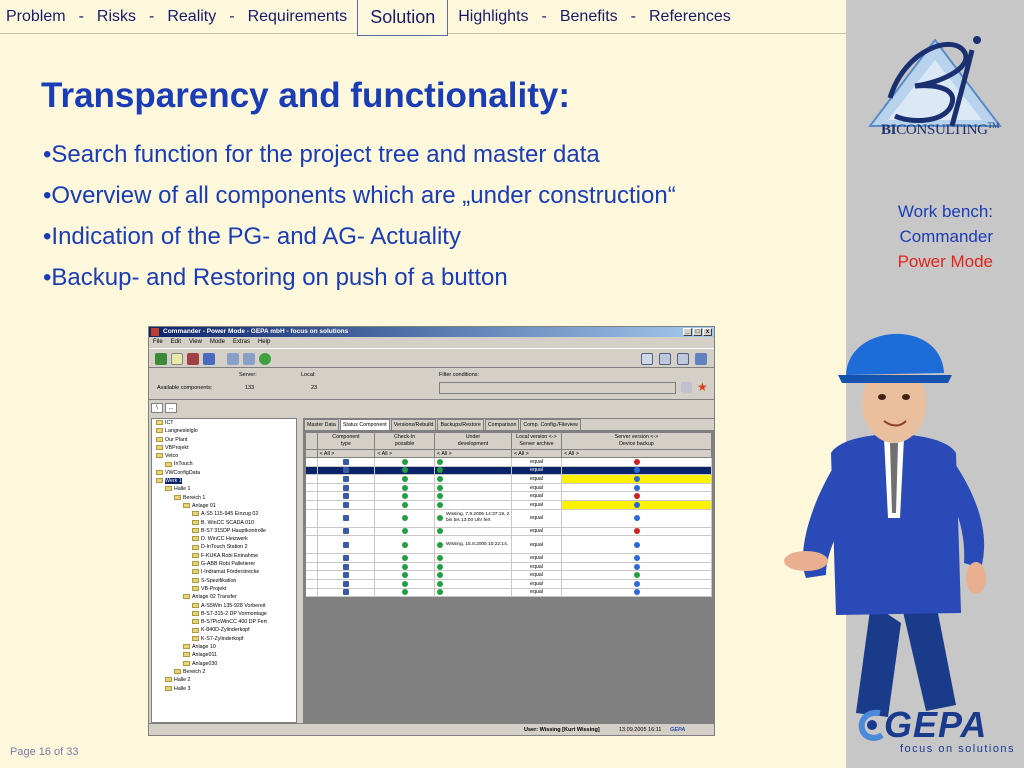  I want to click on grid-column-header: Server version <-> Device backup, so click(637, 441).